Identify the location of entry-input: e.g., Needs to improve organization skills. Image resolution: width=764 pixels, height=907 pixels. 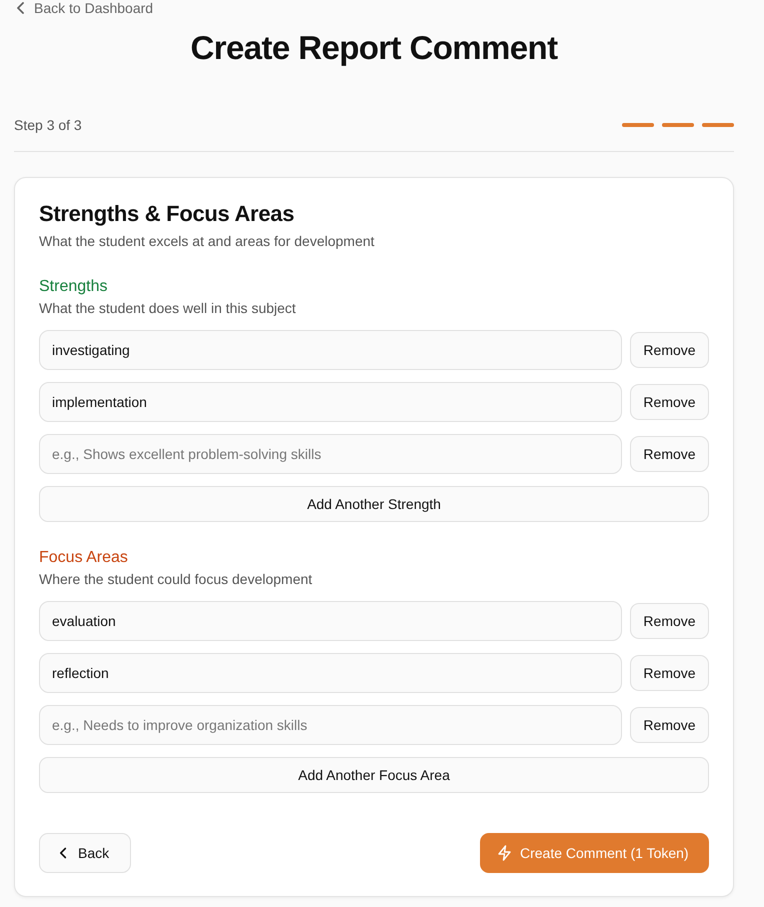
(330, 725).